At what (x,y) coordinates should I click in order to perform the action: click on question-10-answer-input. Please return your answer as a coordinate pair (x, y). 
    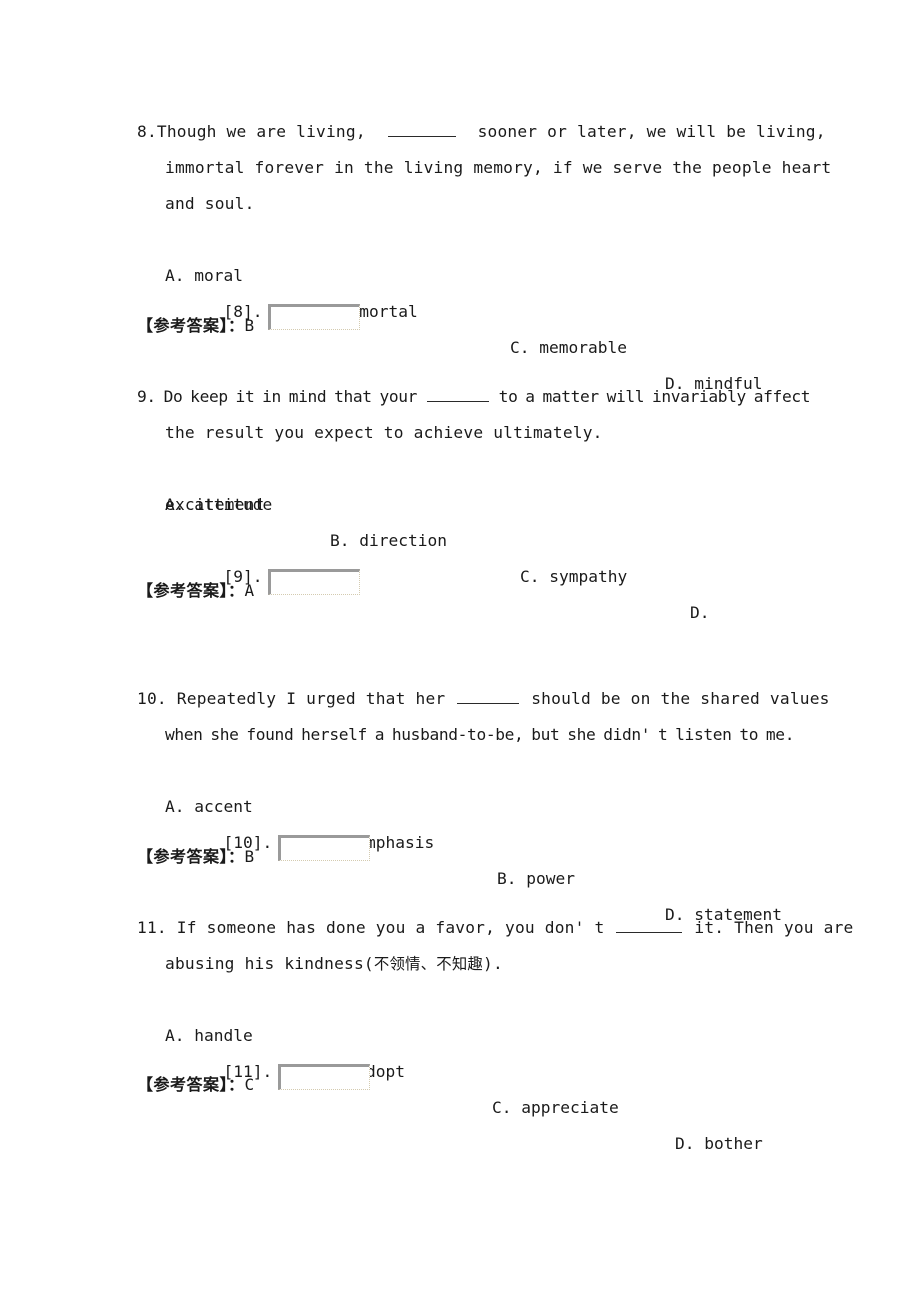
    Looking at the image, I should click on (324, 848).